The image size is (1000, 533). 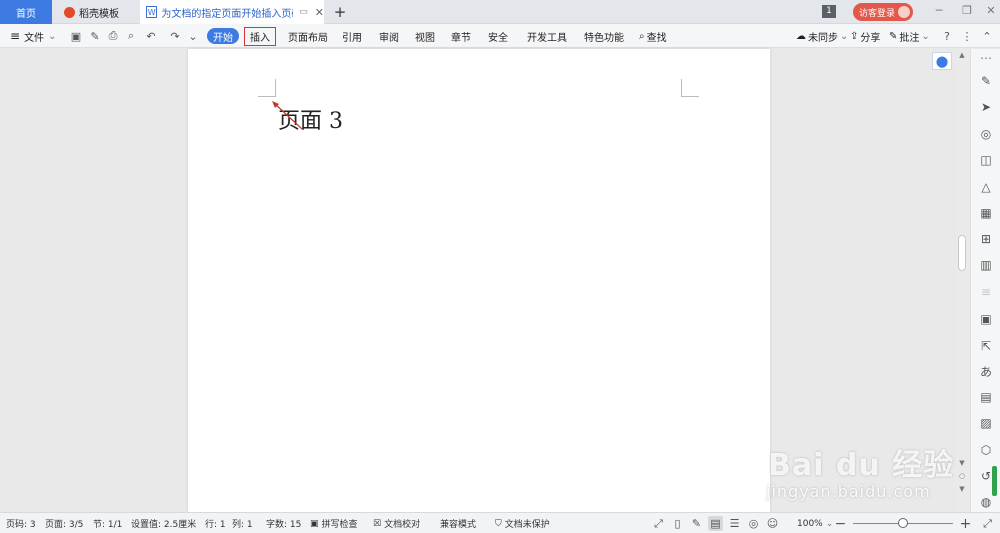 What do you see at coordinates (334, 523) in the screenshot?
I see `spell-check-button: ▣ 拼写检查` at bounding box center [334, 523].